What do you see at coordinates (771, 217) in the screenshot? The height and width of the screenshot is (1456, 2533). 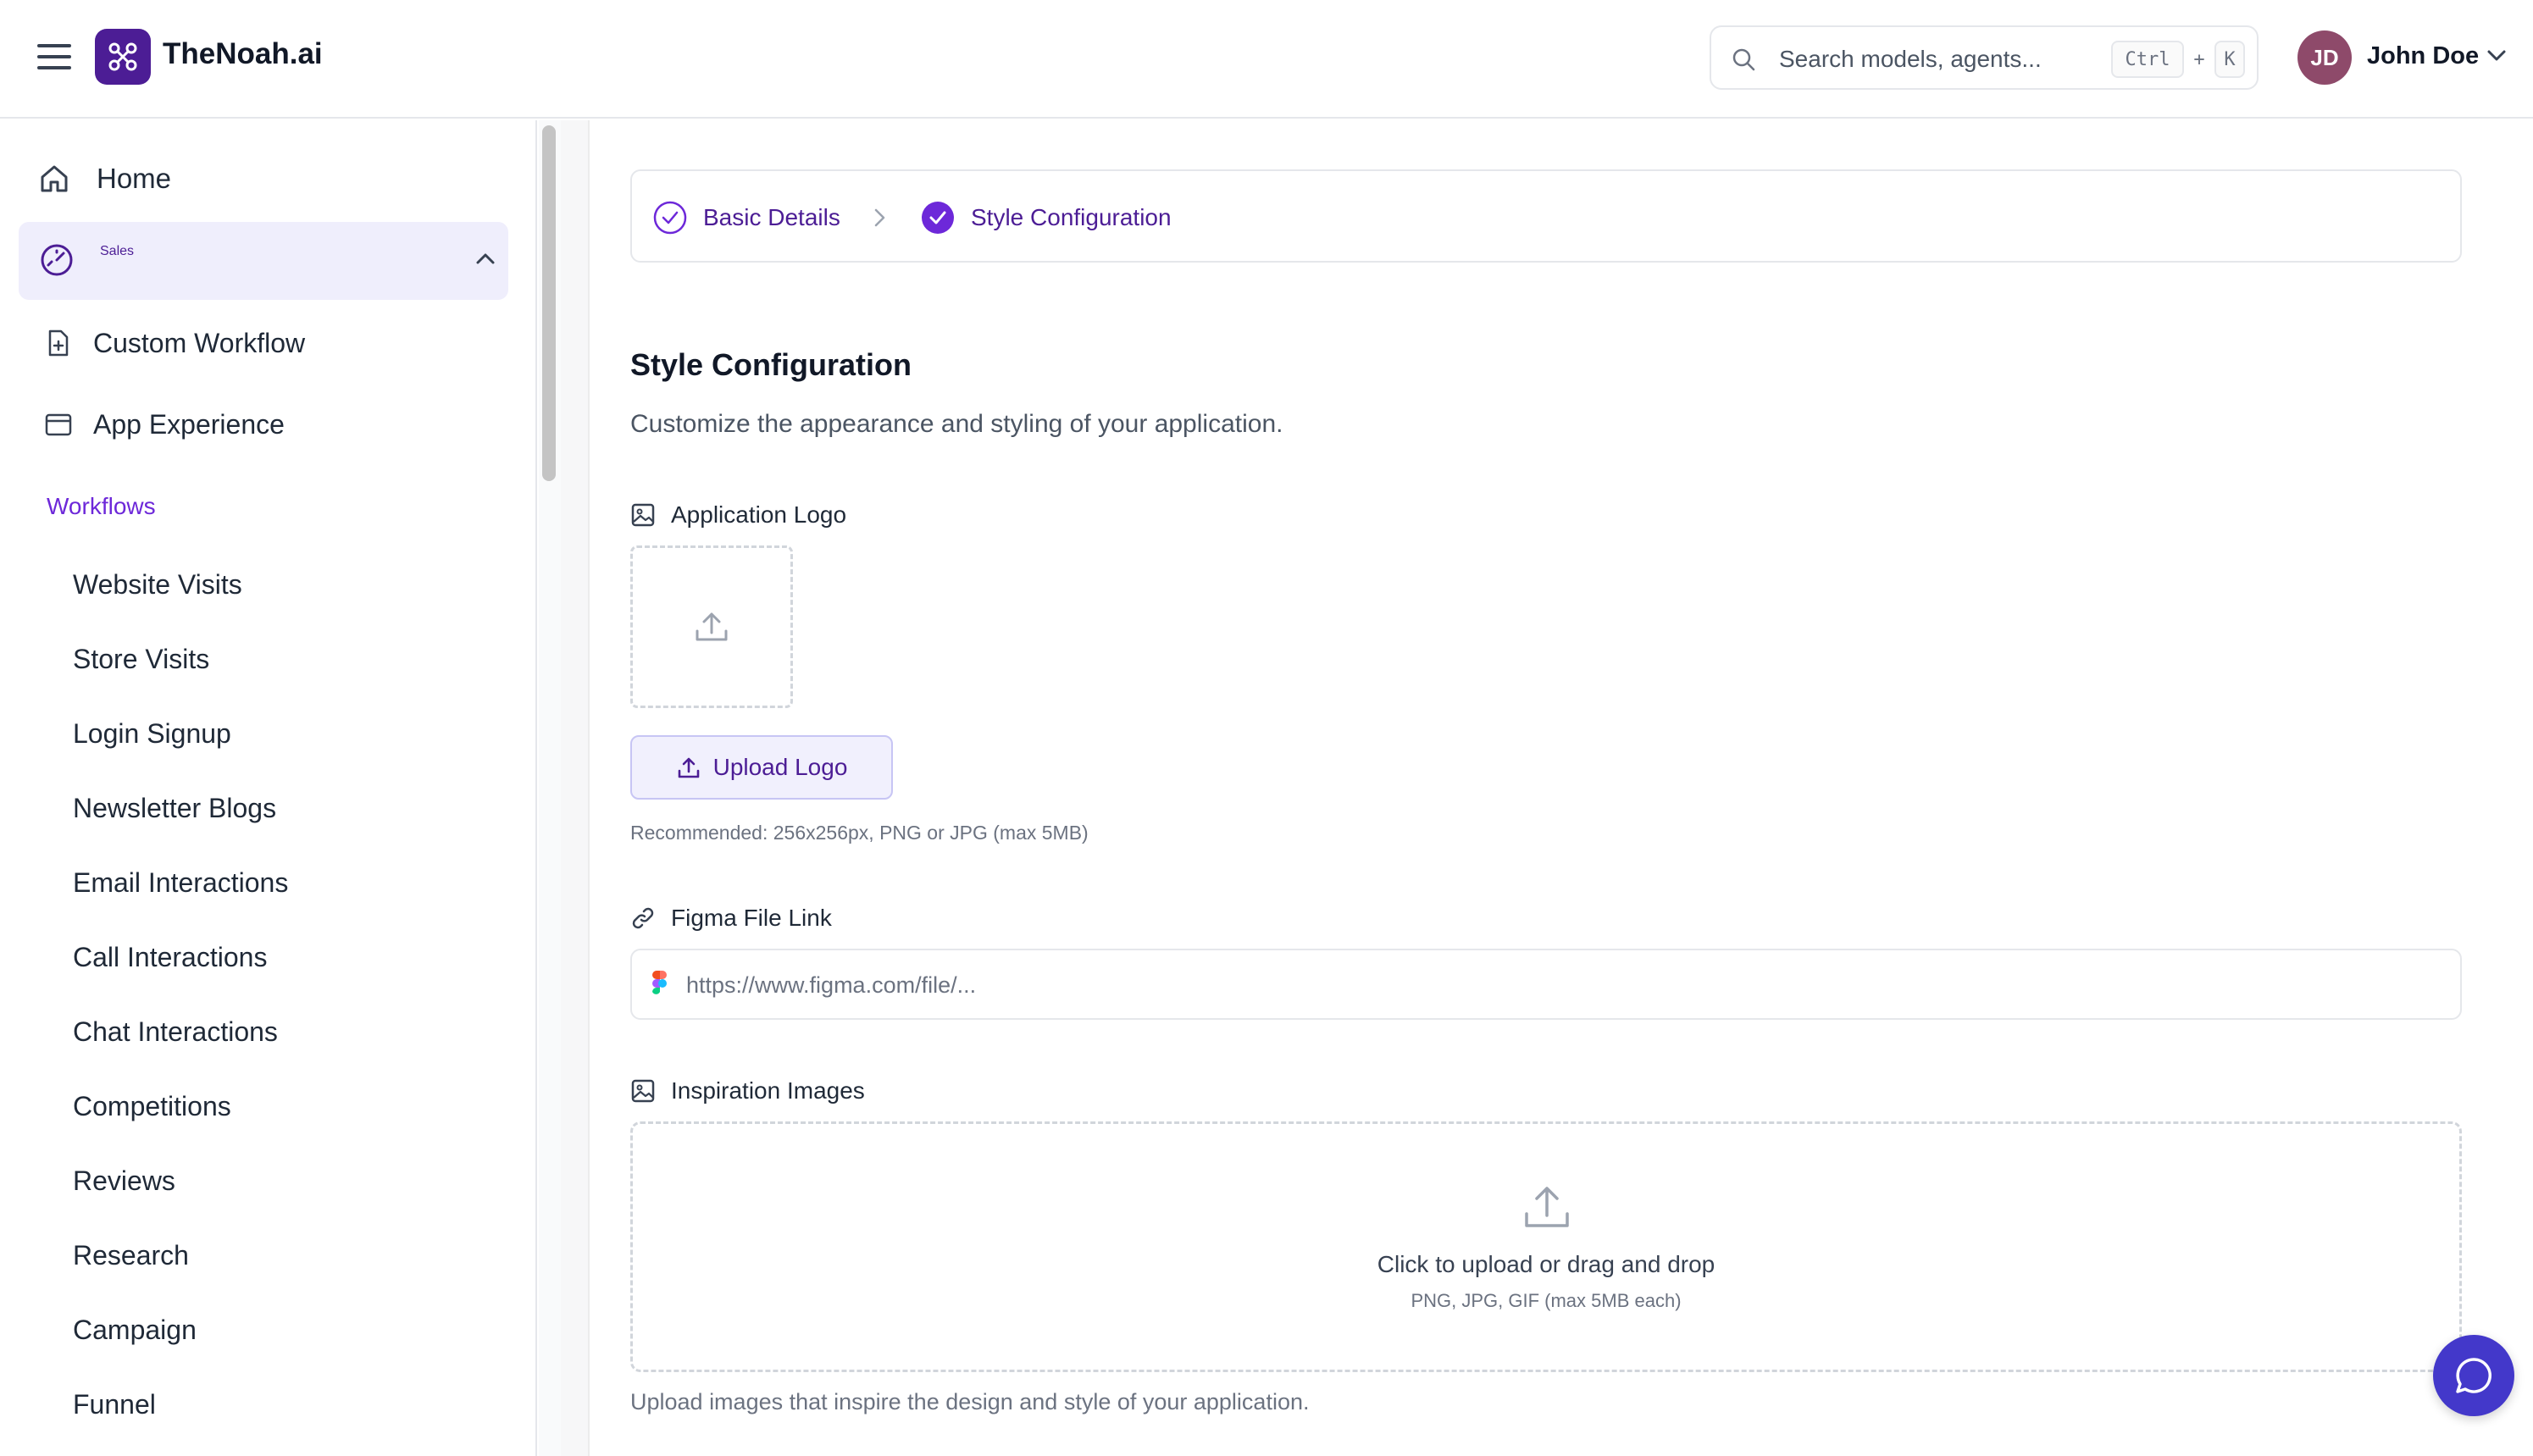 I see `step-label: Basic Details` at bounding box center [771, 217].